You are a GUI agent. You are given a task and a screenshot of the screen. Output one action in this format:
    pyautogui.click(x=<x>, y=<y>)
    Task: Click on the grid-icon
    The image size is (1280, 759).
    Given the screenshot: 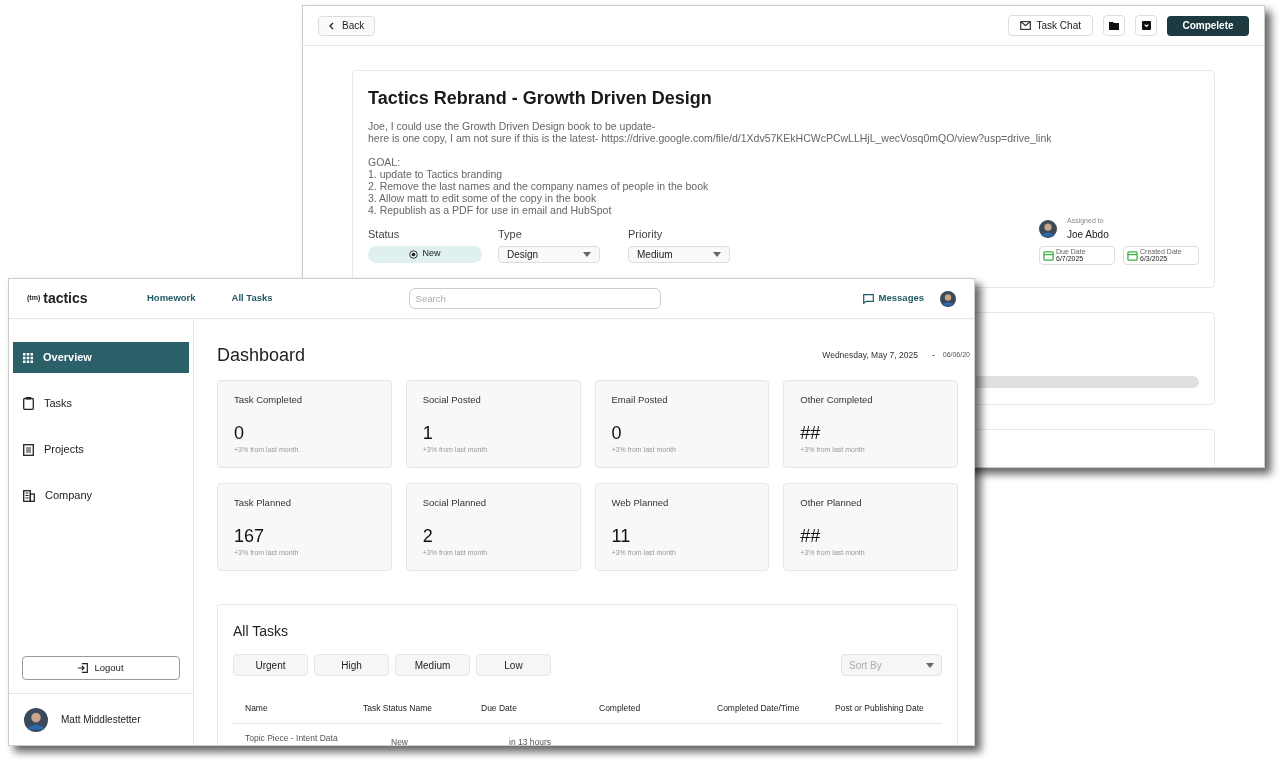 What is the action you would take?
    pyautogui.click(x=28, y=357)
    